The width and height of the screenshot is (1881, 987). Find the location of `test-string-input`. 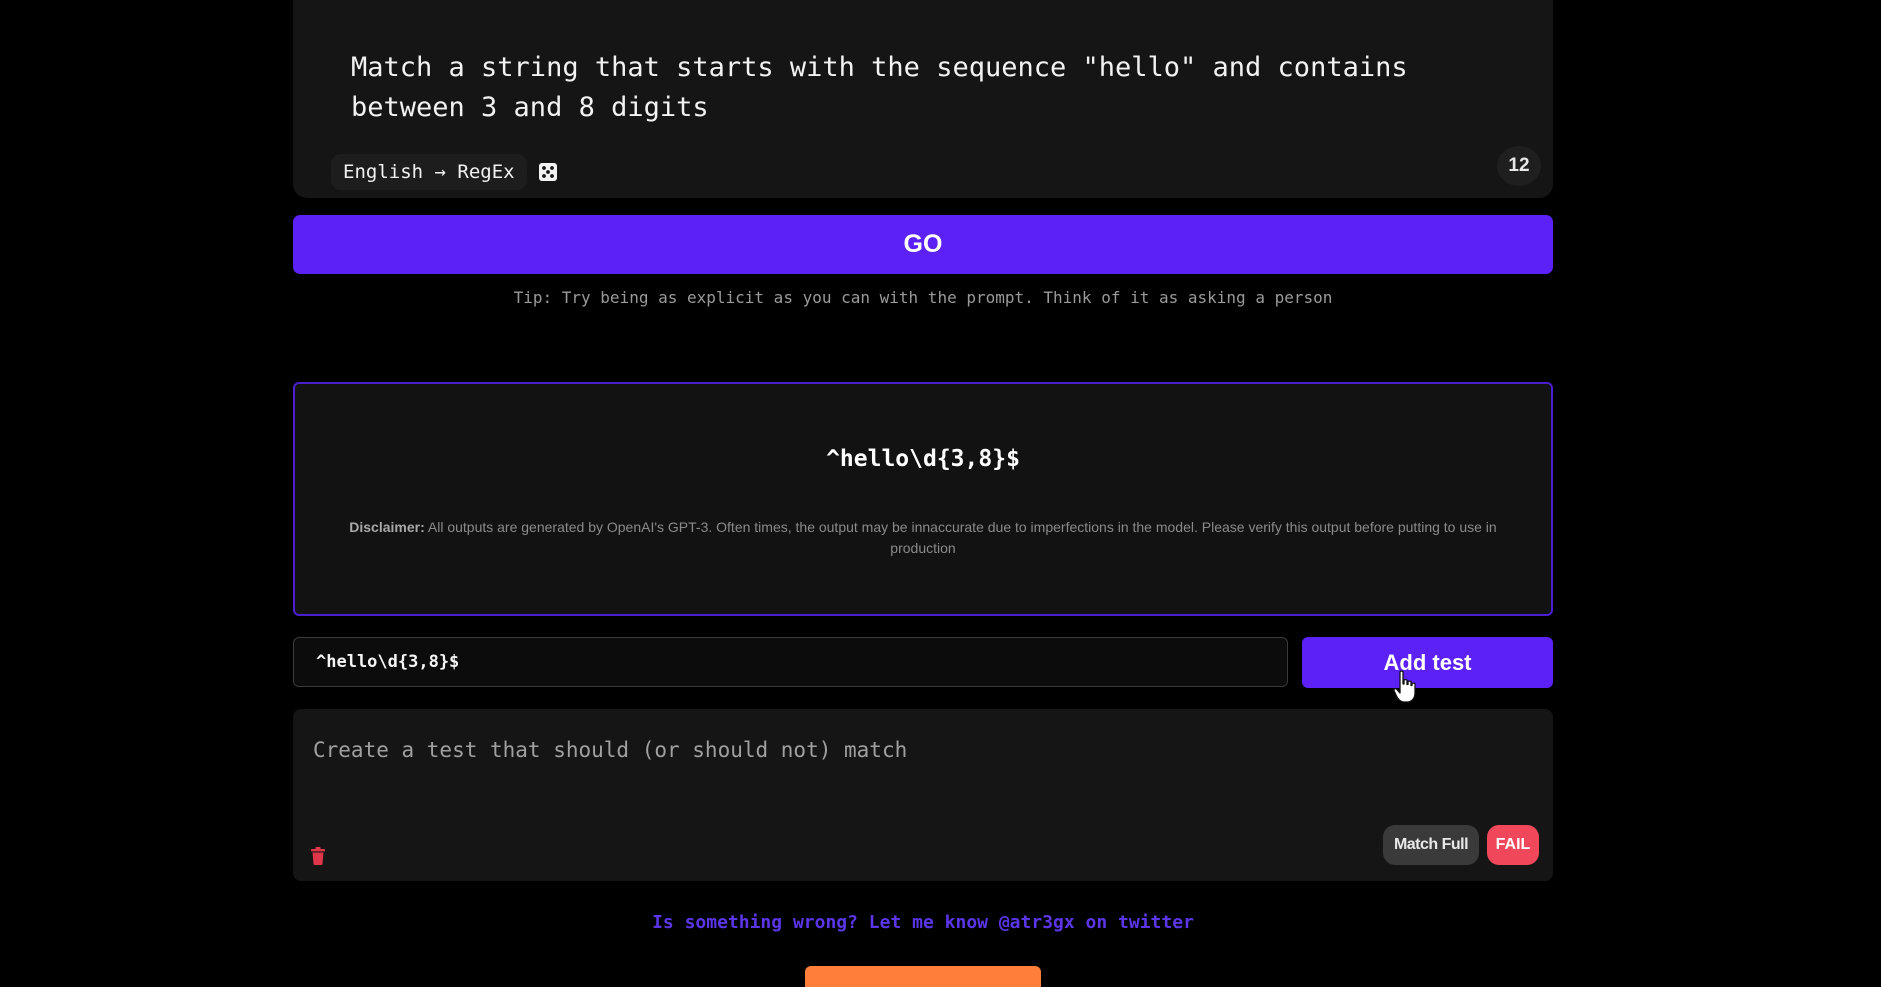

test-string-input is located at coordinates (863, 750).